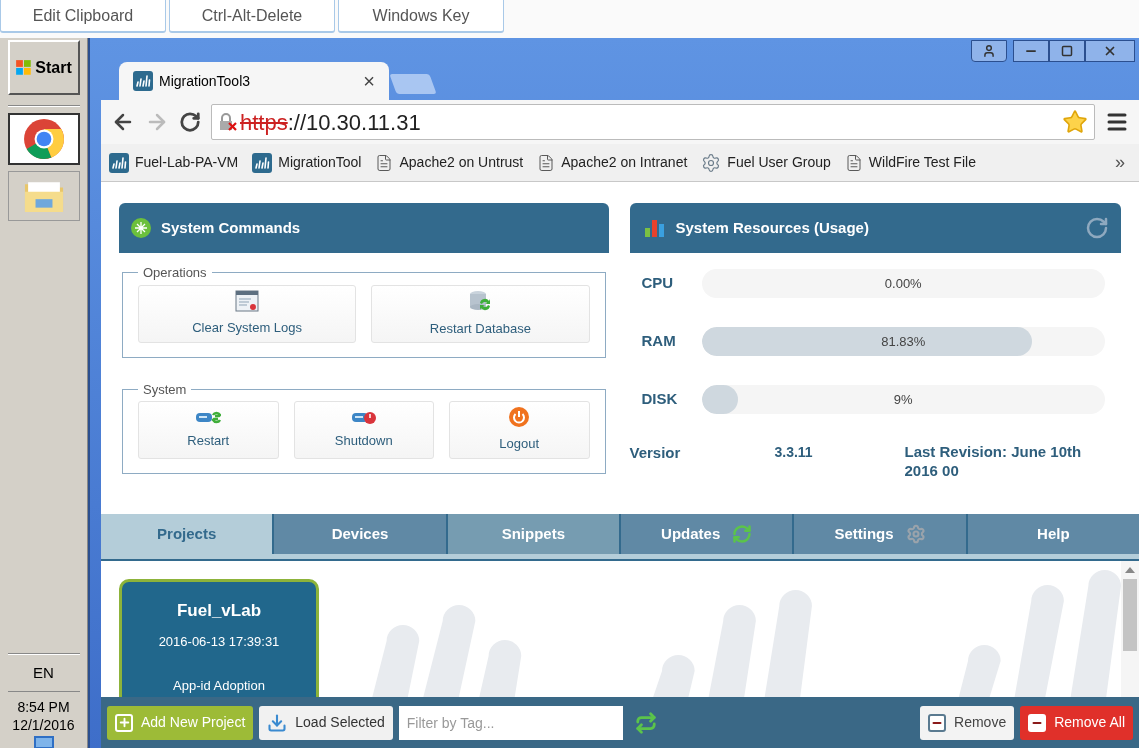 Image resolution: width=1139 pixels, height=748 pixels. What do you see at coordinates (205, 81) in the screenshot?
I see `tab-title: MigrationTool3` at bounding box center [205, 81].